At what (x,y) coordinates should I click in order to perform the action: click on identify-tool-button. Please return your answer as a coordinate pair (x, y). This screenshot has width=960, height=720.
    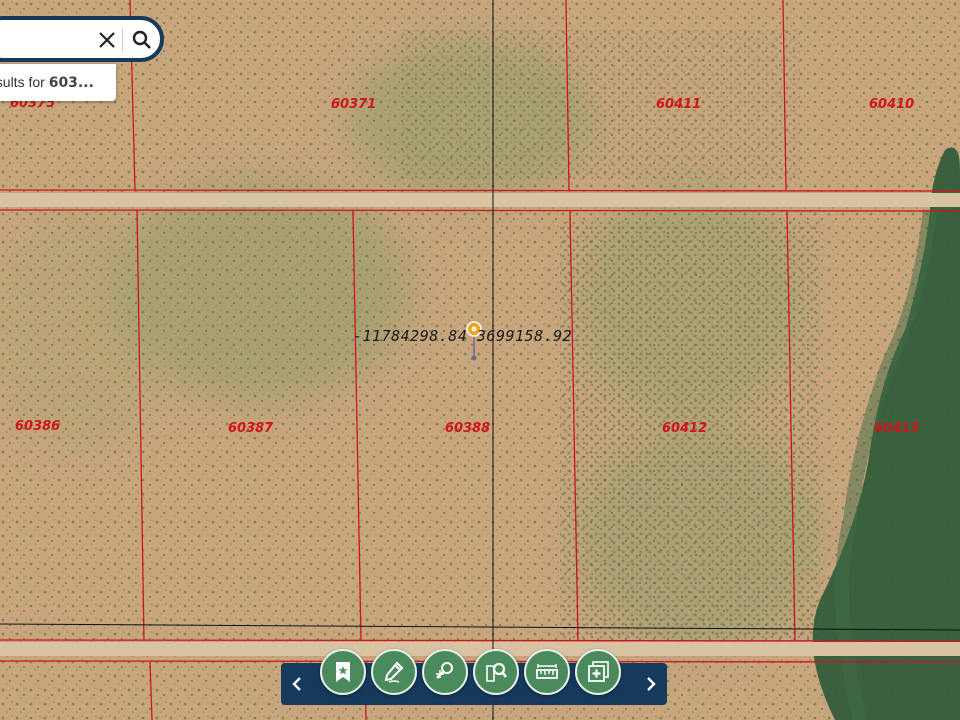
    Looking at the image, I should click on (445, 672).